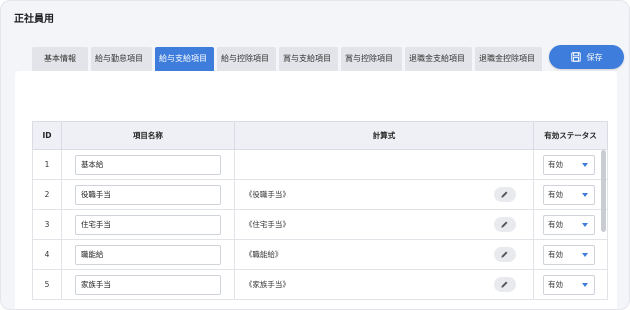 The width and height of the screenshot is (630, 310). I want to click on tab-bonus-deduction: 賞与控除項目, so click(371, 59).